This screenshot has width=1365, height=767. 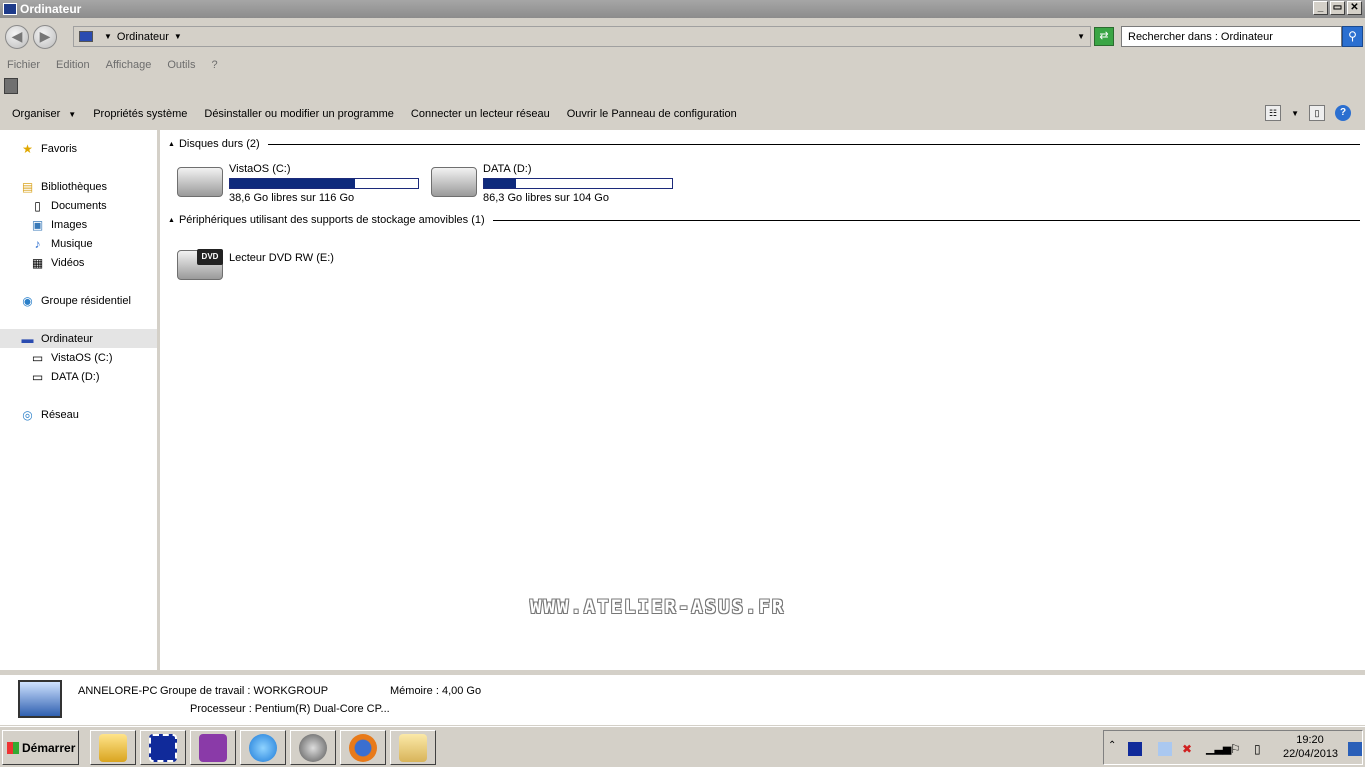 What do you see at coordinates (60, 414) in the screenshot?
I see `nav-label: Réseau` at bounding box center [60, 414].